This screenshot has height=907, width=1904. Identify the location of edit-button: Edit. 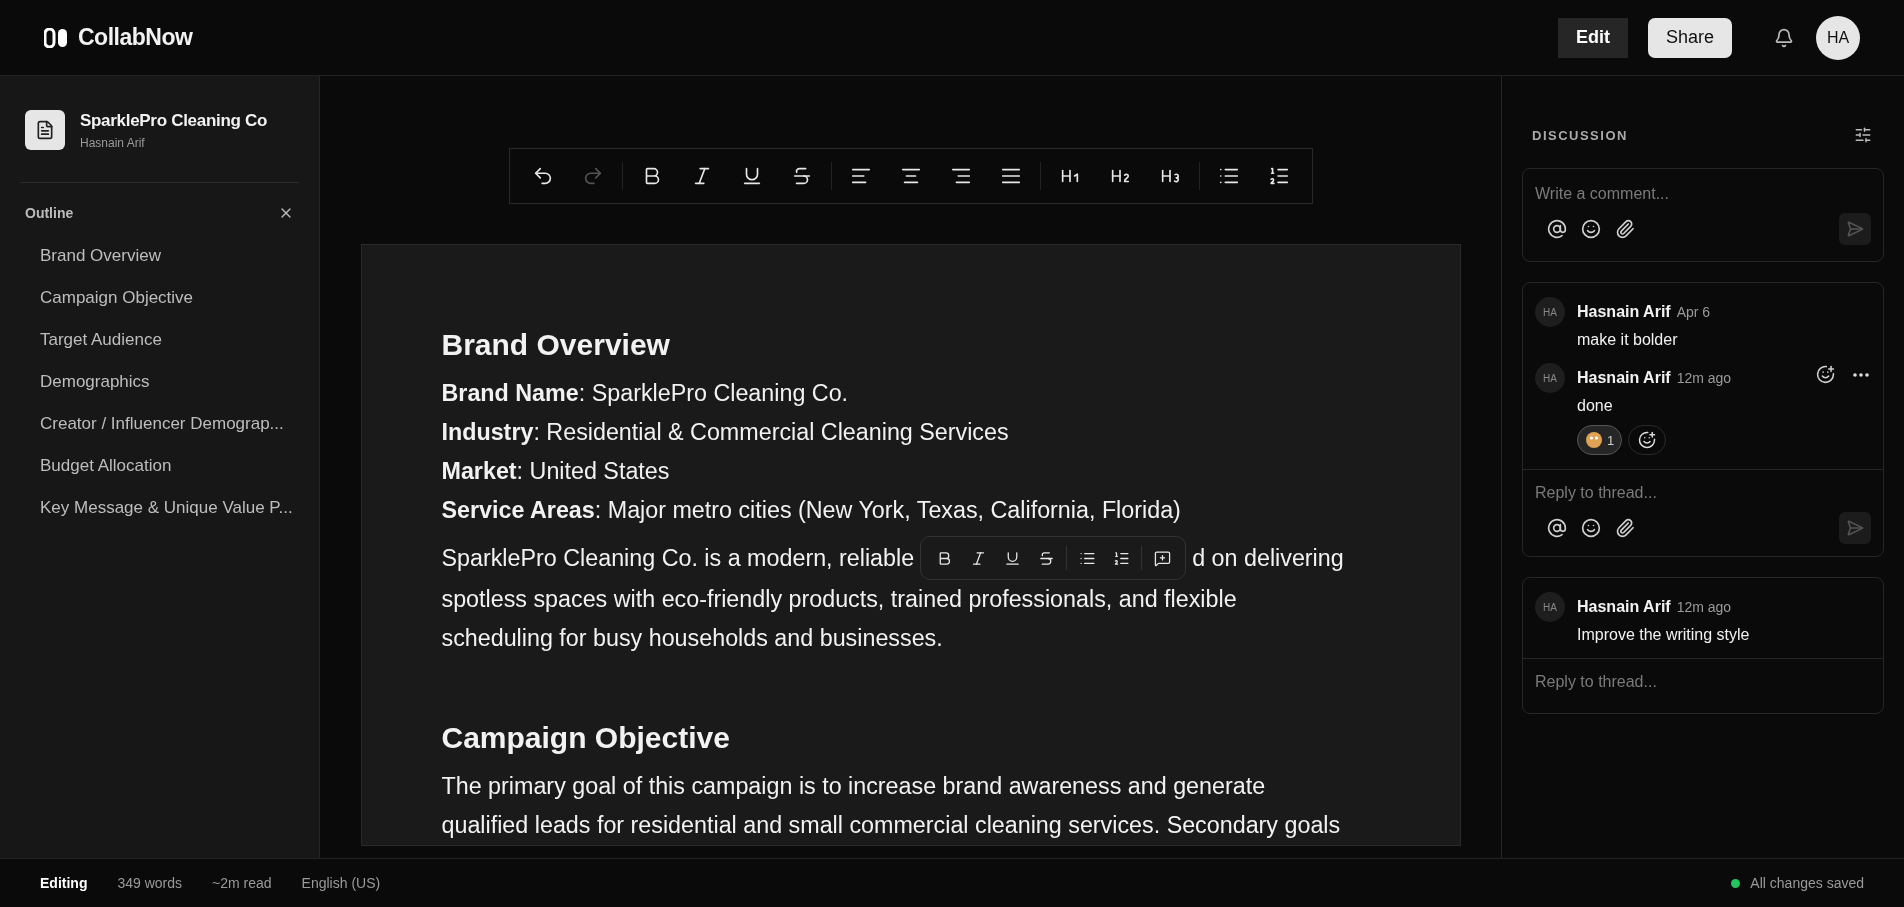
(1592, 37).